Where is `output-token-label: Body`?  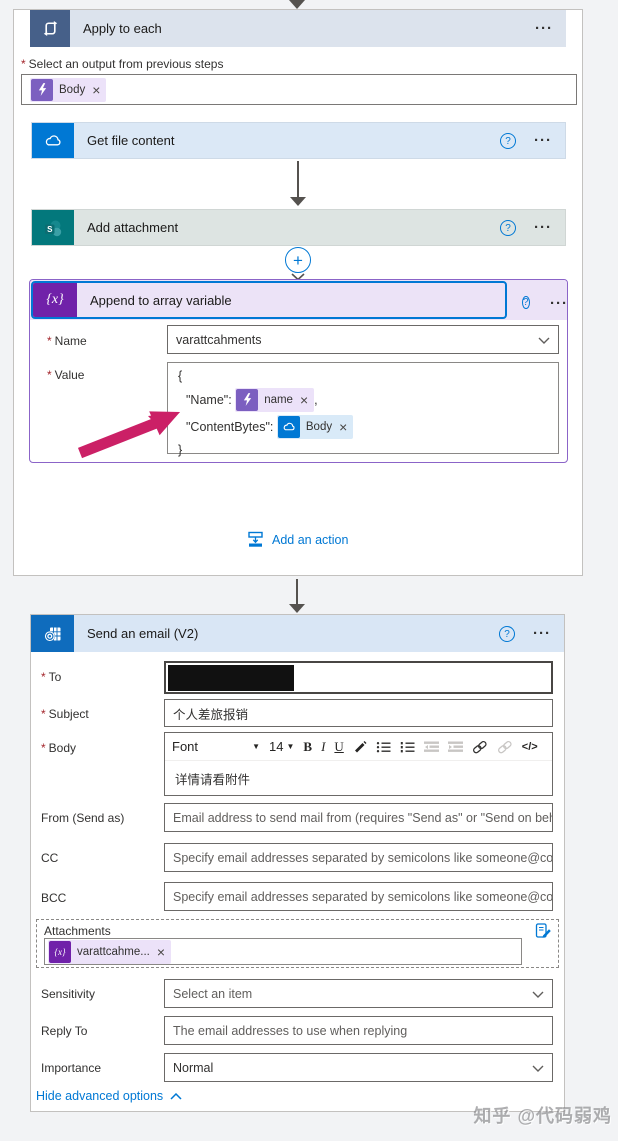 output-token-label: Body is located at coordinates (72, 89).